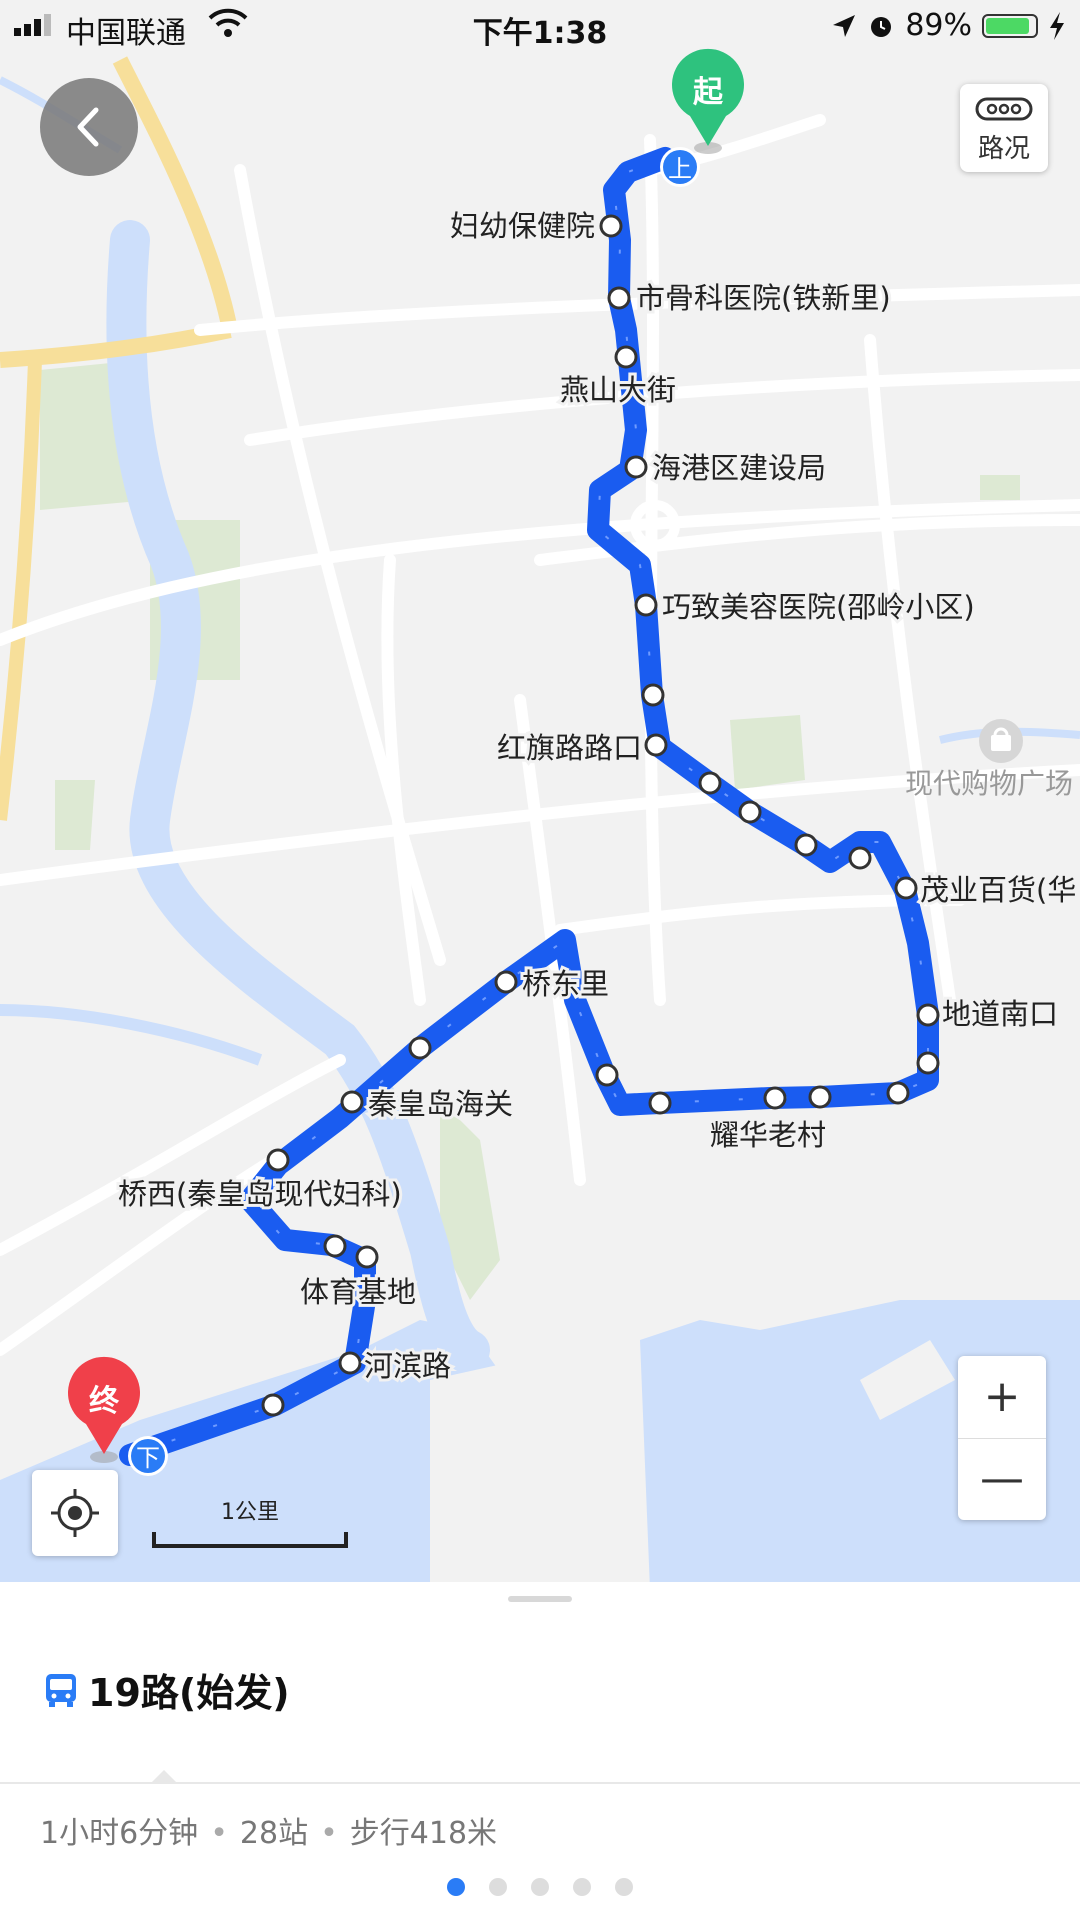  I want to click on alight-marker: 下, so click(148, 1456).